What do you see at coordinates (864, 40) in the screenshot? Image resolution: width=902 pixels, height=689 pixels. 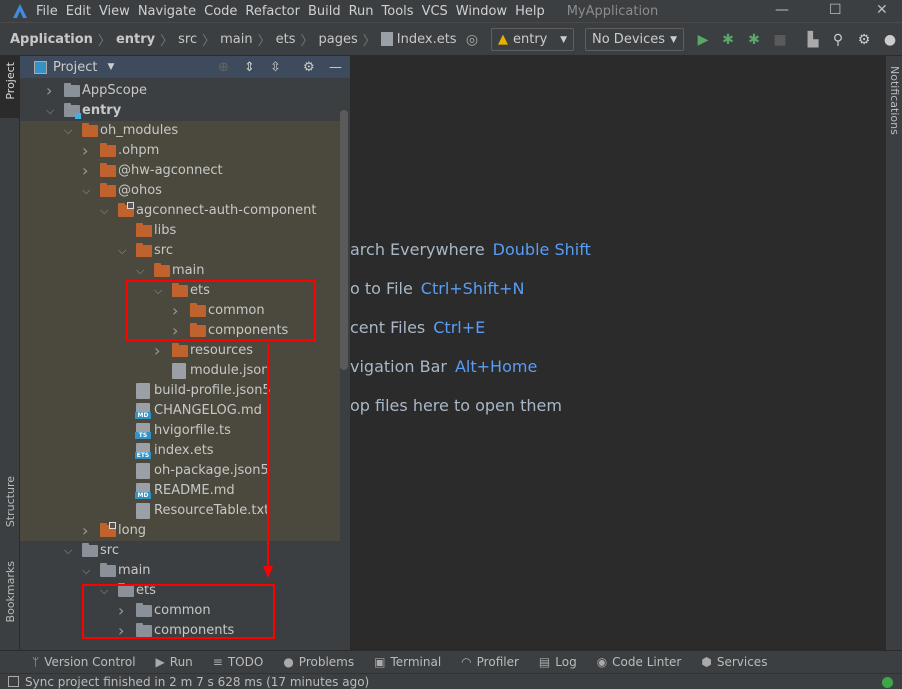 I see `settings-icon: ⚙` at bounding box center [864, 40].